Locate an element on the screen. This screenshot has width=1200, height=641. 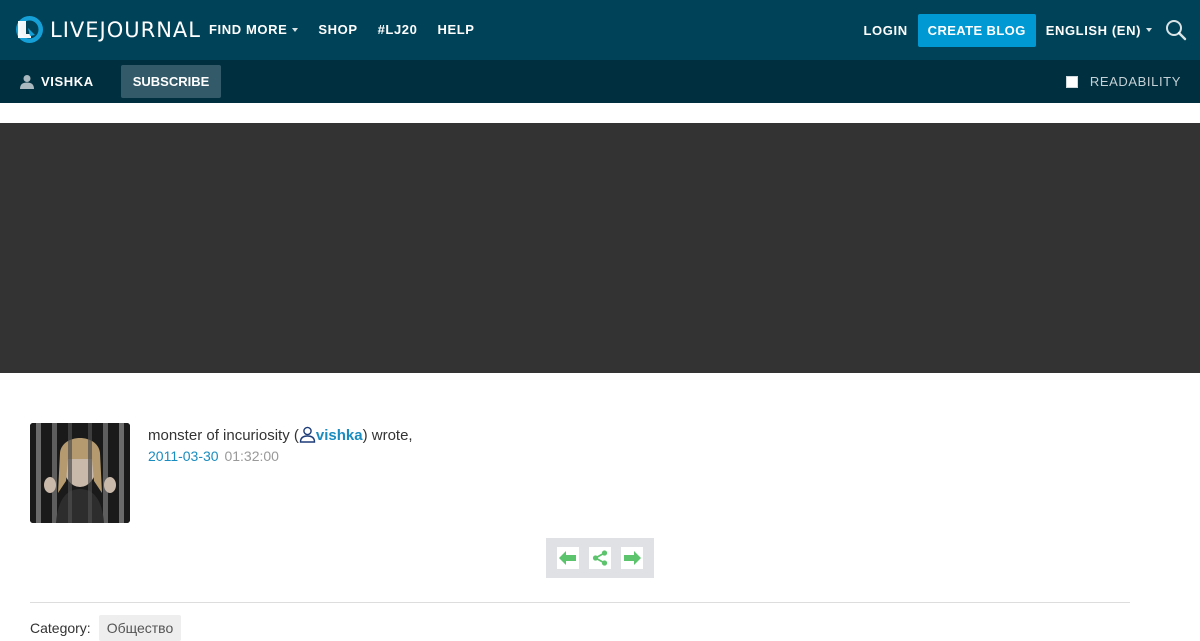
entry-category: Category: Общество is located at coordinates (106, 628).